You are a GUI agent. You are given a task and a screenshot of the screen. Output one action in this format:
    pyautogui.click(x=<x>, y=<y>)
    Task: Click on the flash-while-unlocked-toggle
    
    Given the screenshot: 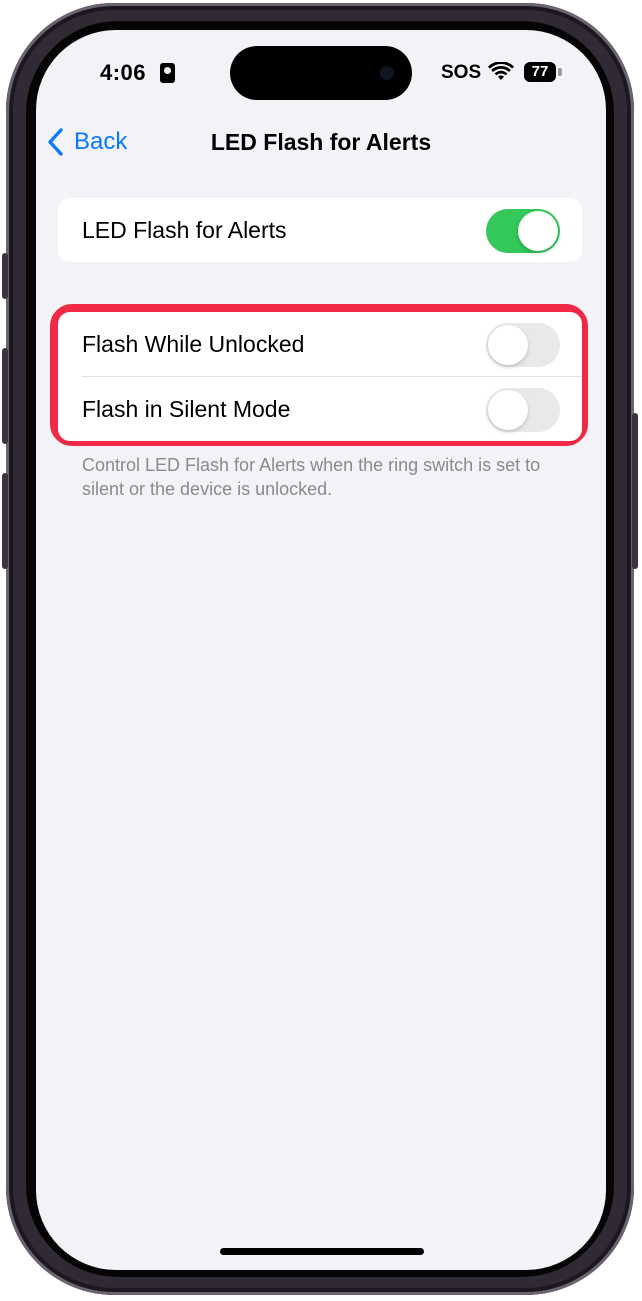 What is the action you would take?
    pyautogui.click(x=523, y=345)
    